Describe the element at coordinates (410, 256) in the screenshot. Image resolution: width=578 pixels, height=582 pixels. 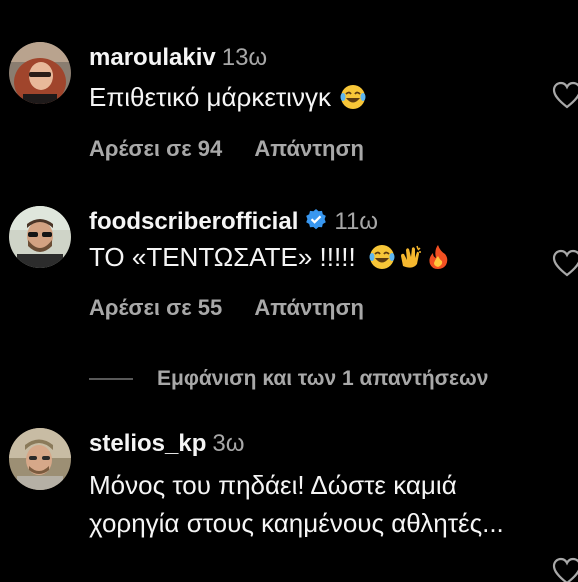
I see `clapping-hands-emoji-icon` at that location.